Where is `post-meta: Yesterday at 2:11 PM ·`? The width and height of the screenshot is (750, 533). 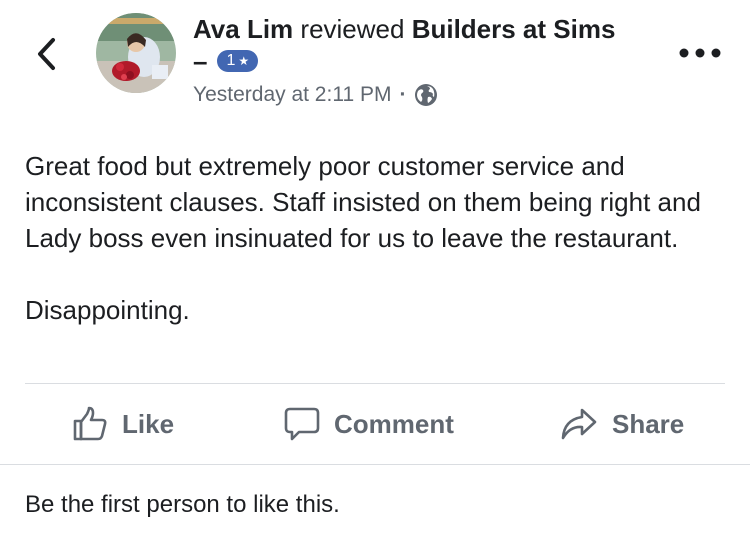
post-meta: Yesterday at 2:11 PM · is located at coordinates (428, 95).